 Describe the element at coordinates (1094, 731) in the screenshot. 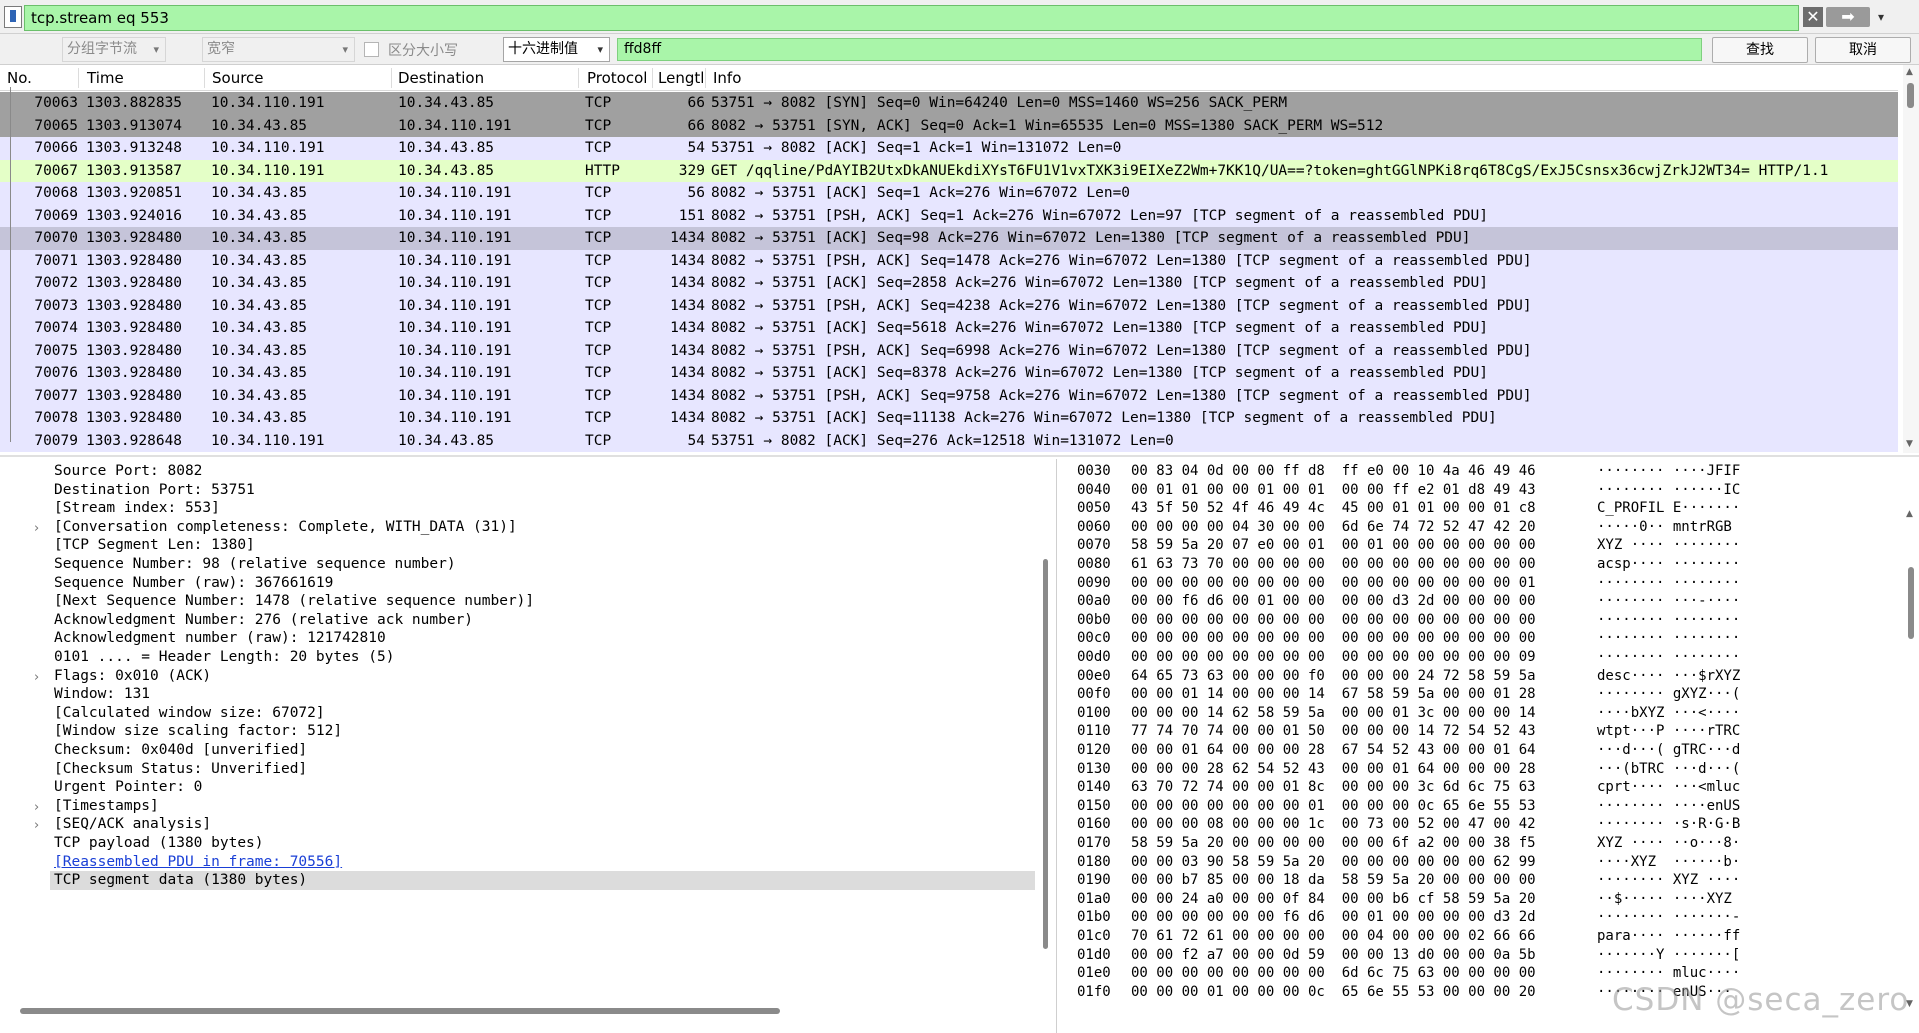

I see `hex-offset: 0110` at that location.